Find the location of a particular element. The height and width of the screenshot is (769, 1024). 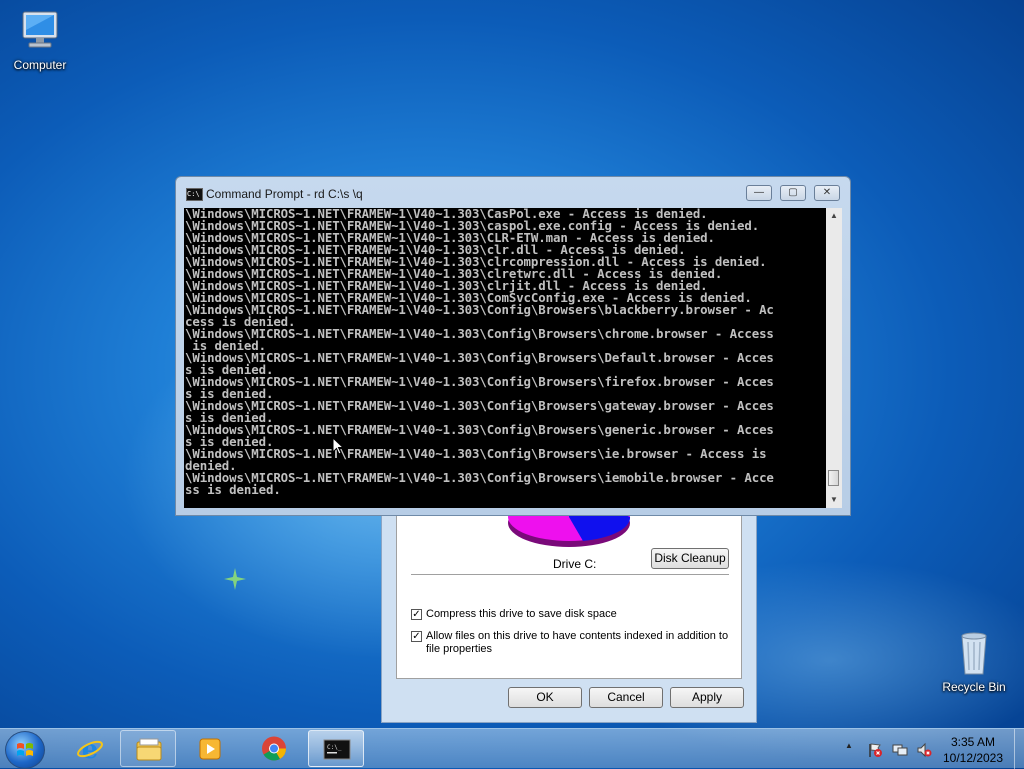

windows-logo-icon is located at coordinates (25, 749).